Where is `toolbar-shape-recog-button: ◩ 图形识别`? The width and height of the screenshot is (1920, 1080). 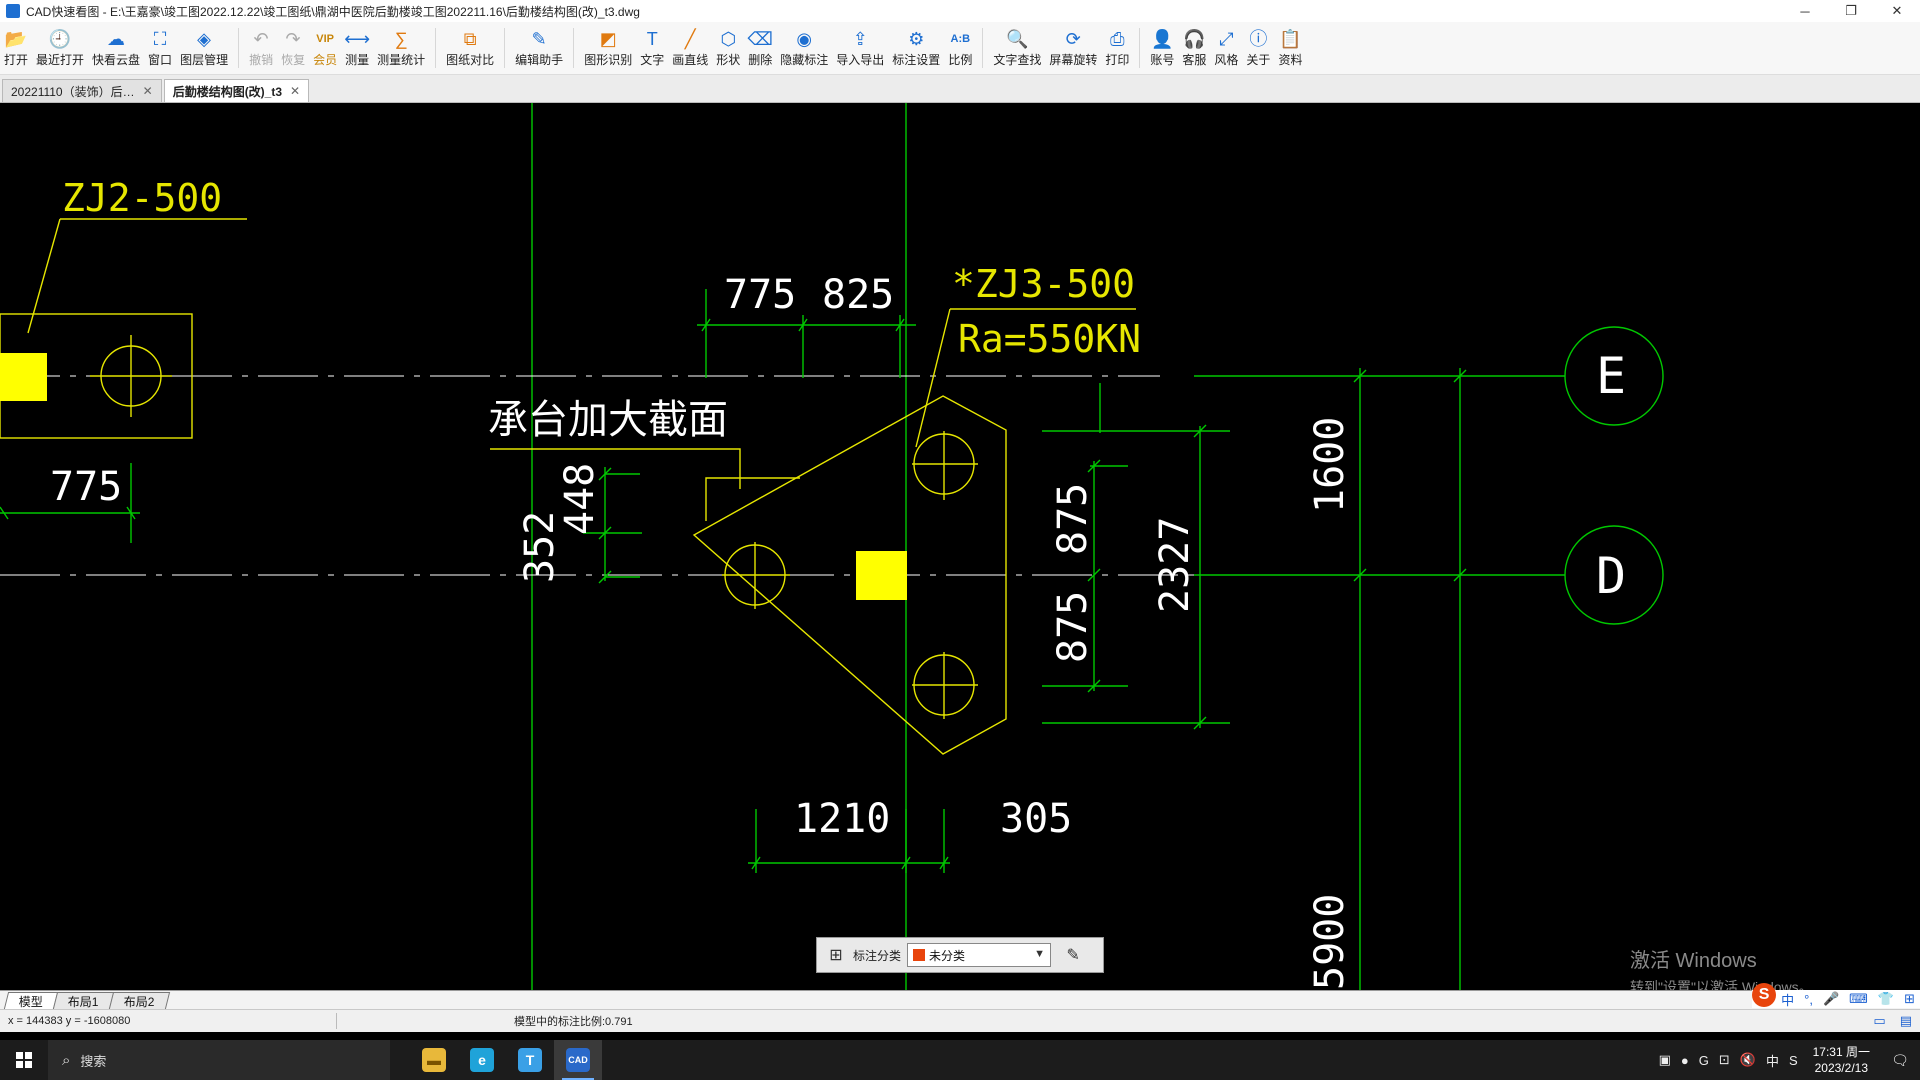 toolbar-shape-recog-button: ◩ 图形识别 is located at coordinates (608, 45).